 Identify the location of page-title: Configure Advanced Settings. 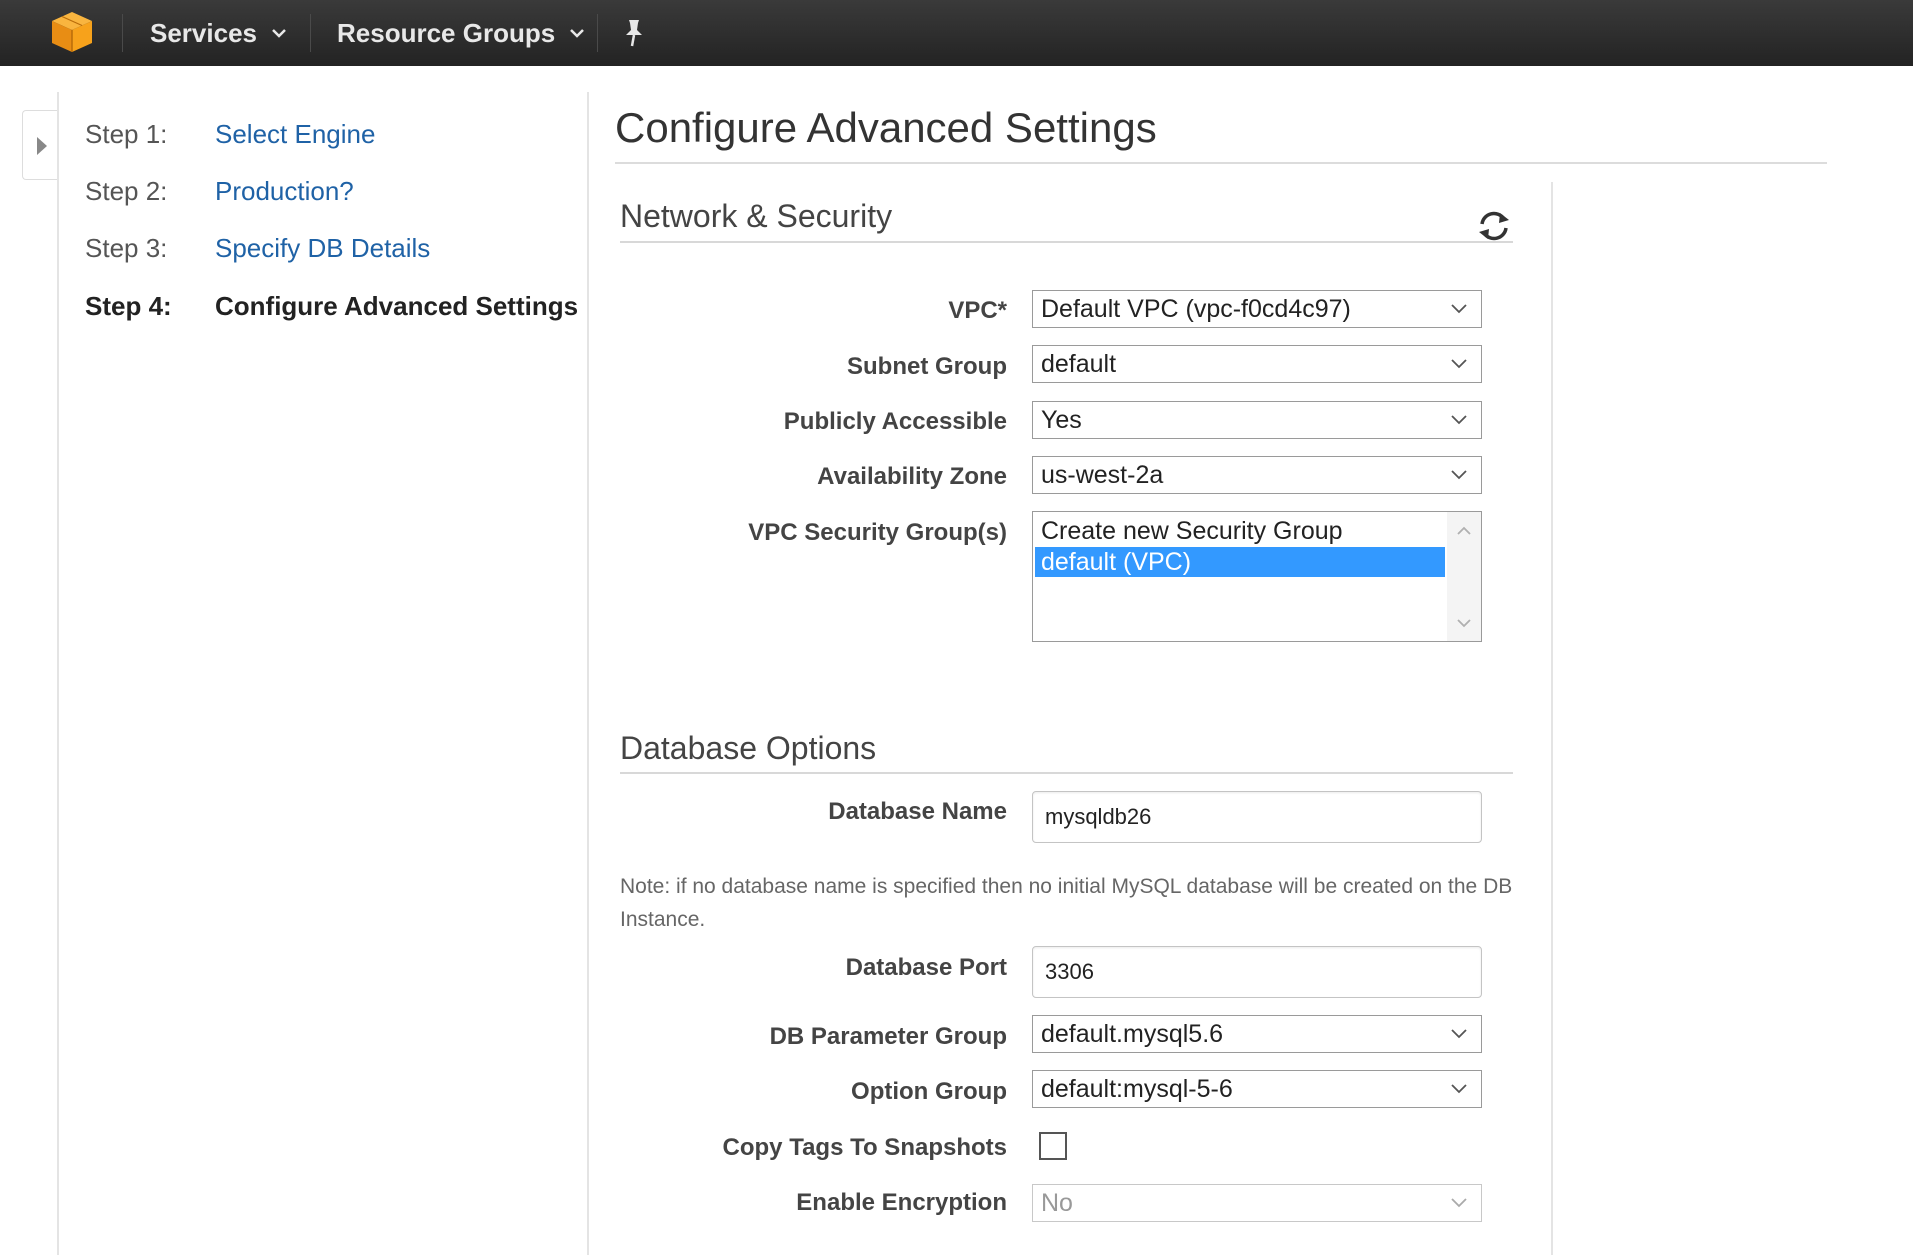
(886, 127).